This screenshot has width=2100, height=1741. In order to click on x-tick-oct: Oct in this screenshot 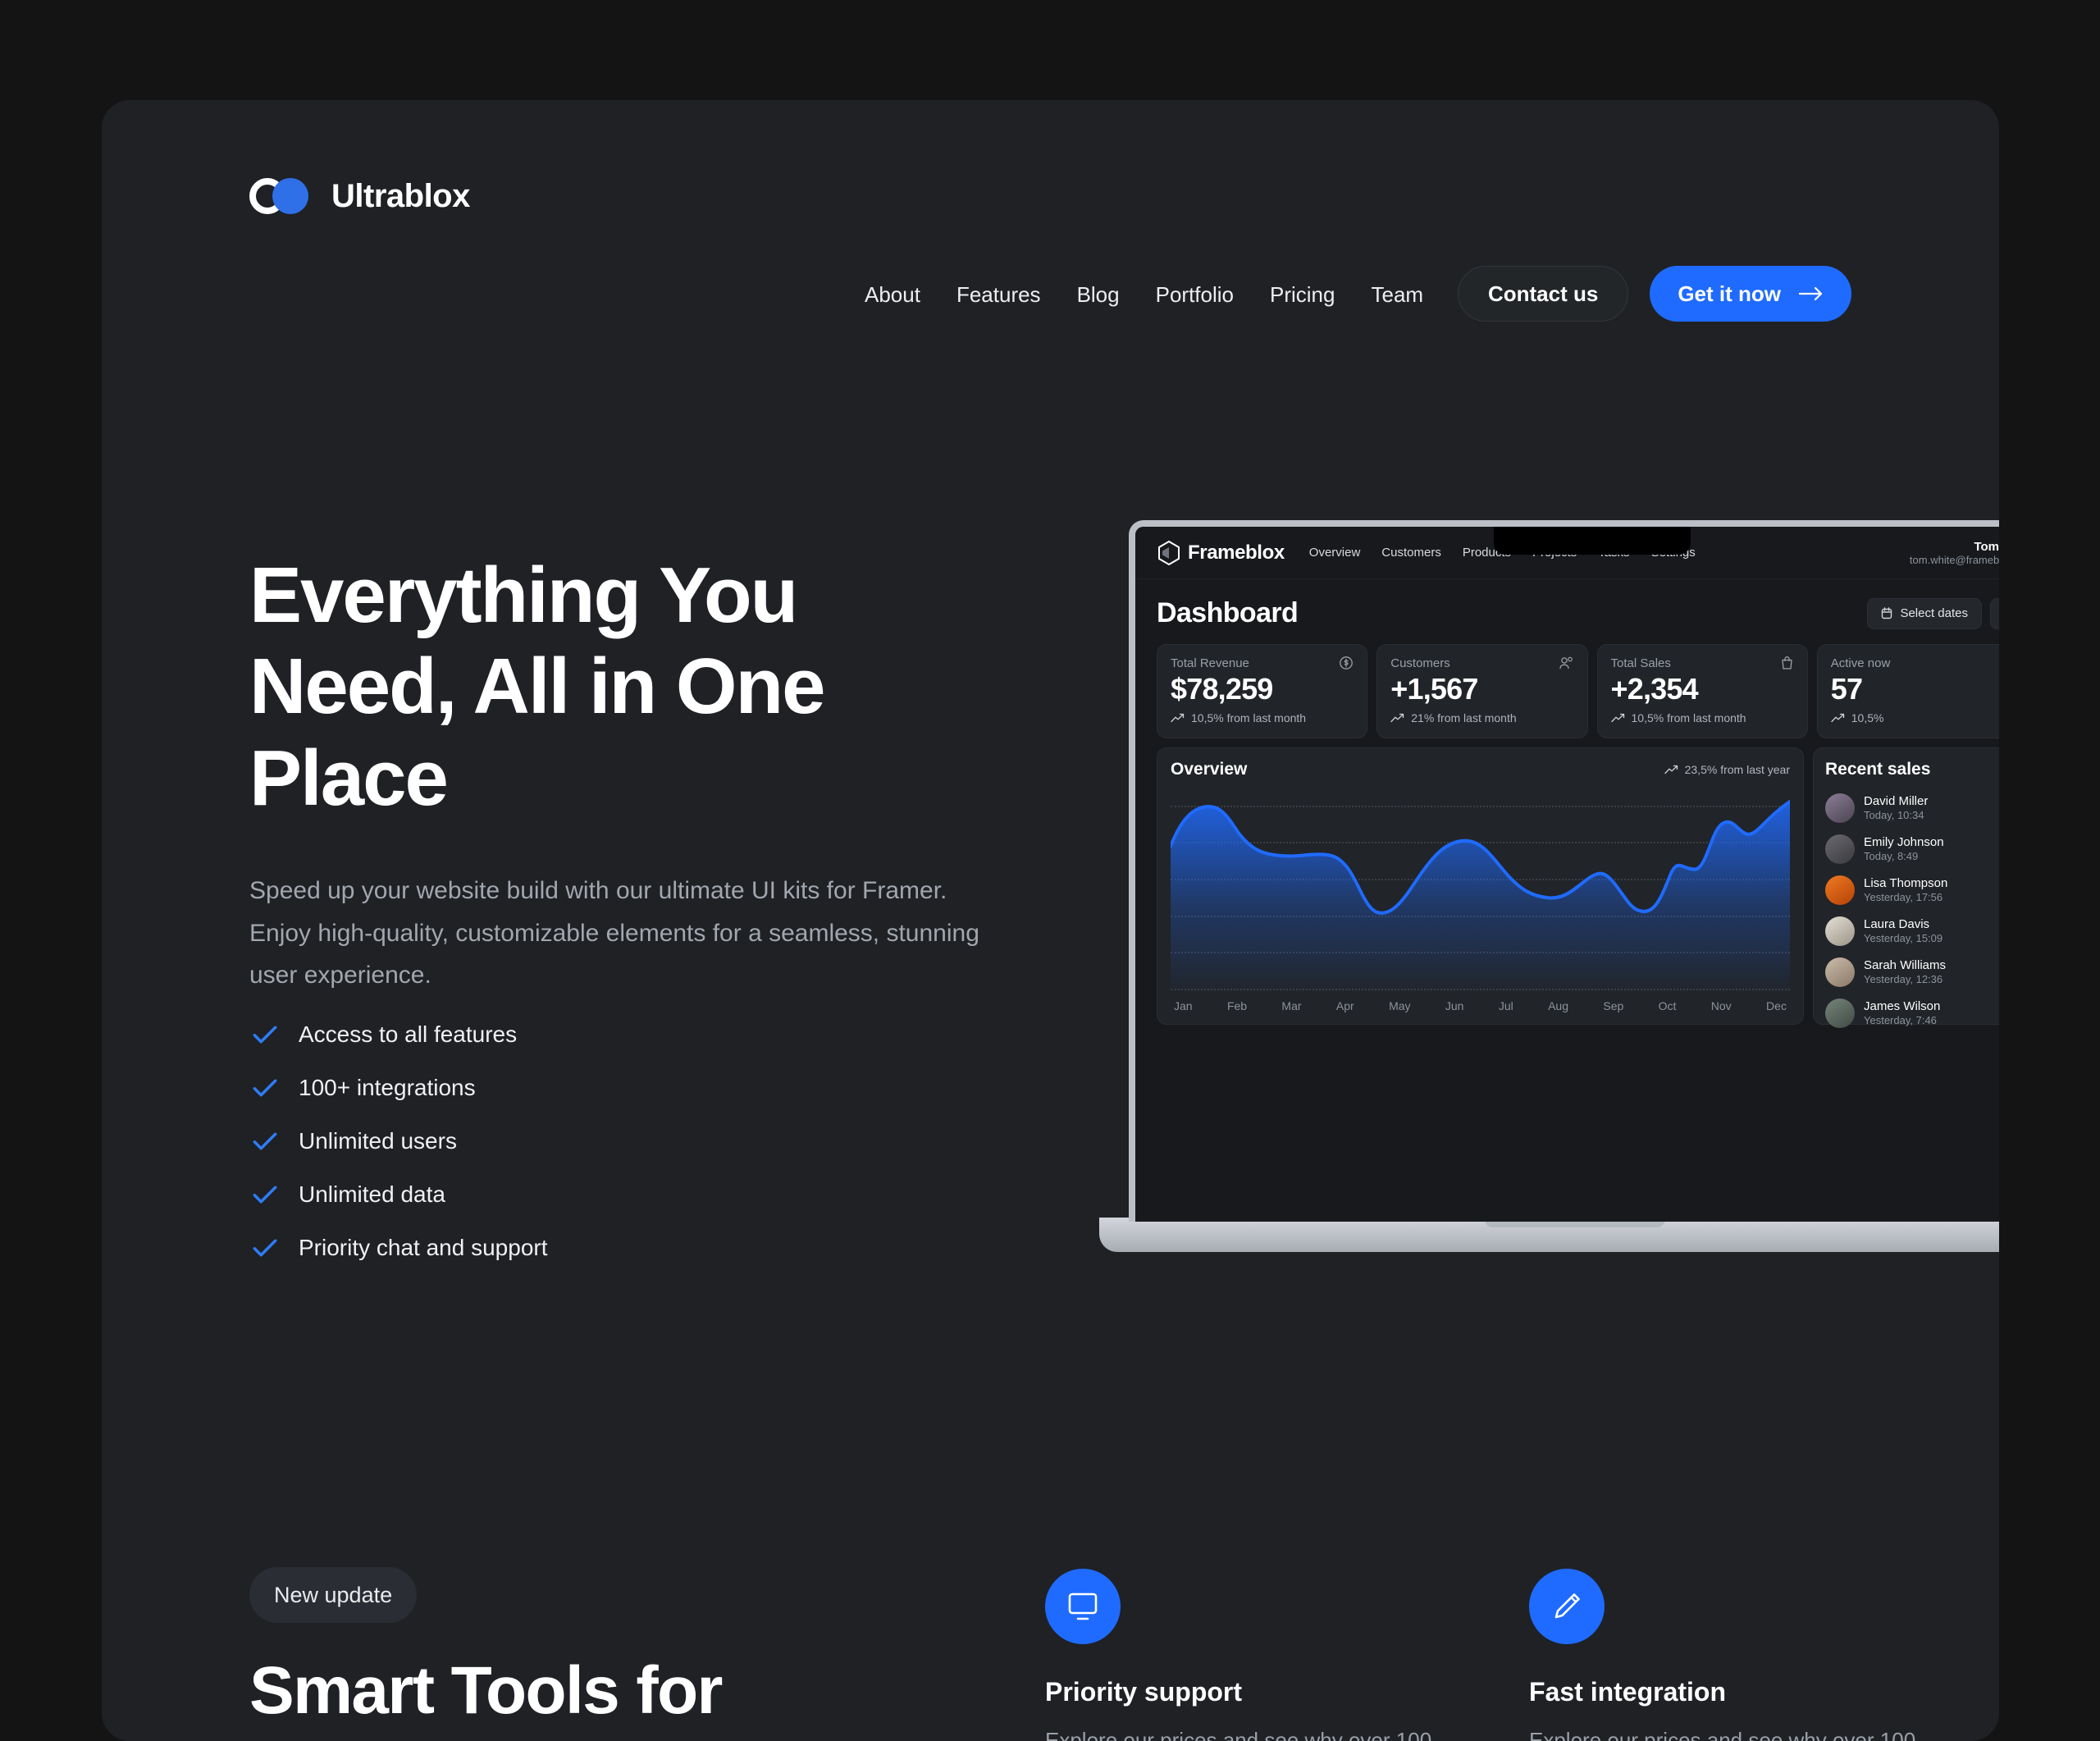, I will do `click(1668, 1006)`.